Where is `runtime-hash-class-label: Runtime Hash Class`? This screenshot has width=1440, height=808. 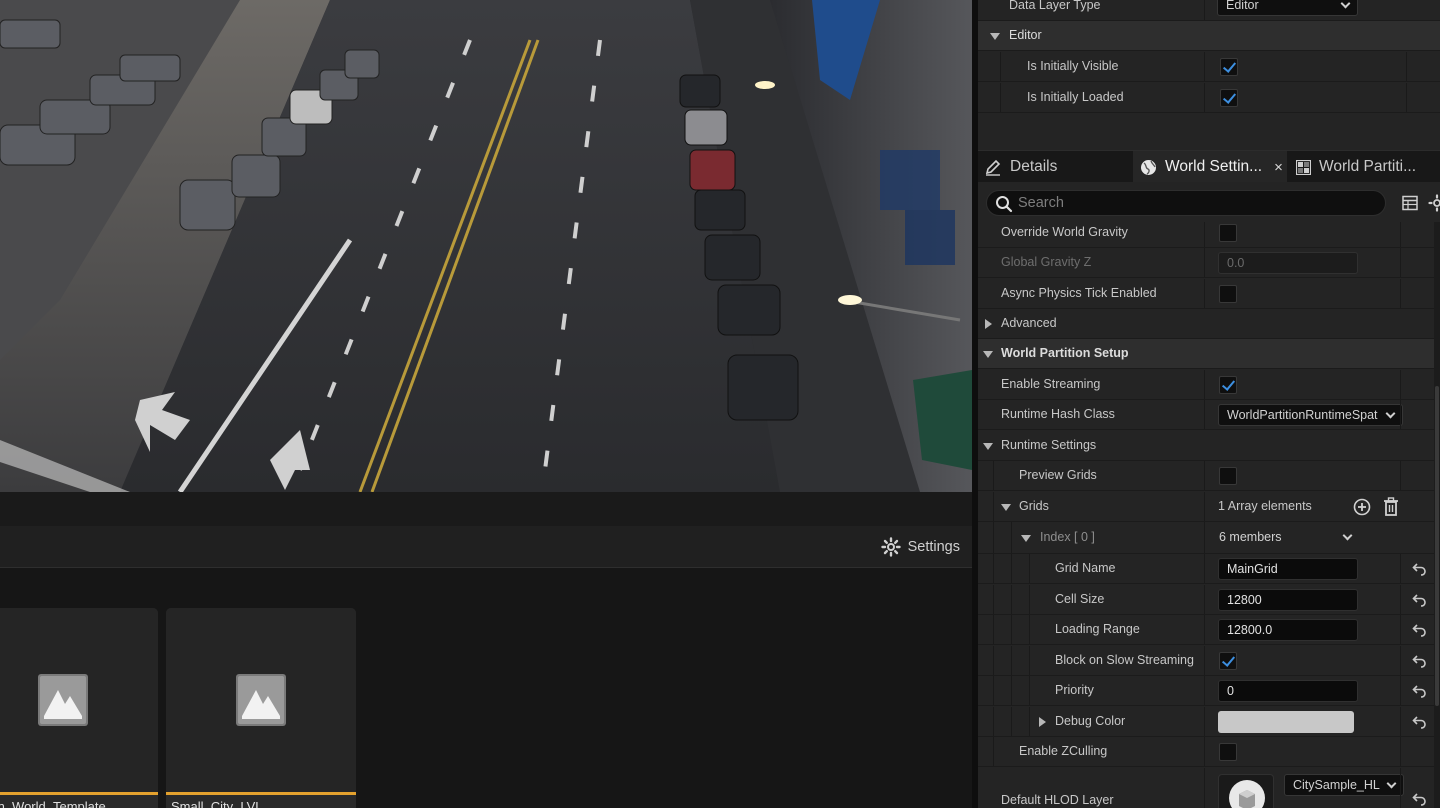
runtime-hash-class-label: Runtime Hash Class is located at coordinates (1058, 414).